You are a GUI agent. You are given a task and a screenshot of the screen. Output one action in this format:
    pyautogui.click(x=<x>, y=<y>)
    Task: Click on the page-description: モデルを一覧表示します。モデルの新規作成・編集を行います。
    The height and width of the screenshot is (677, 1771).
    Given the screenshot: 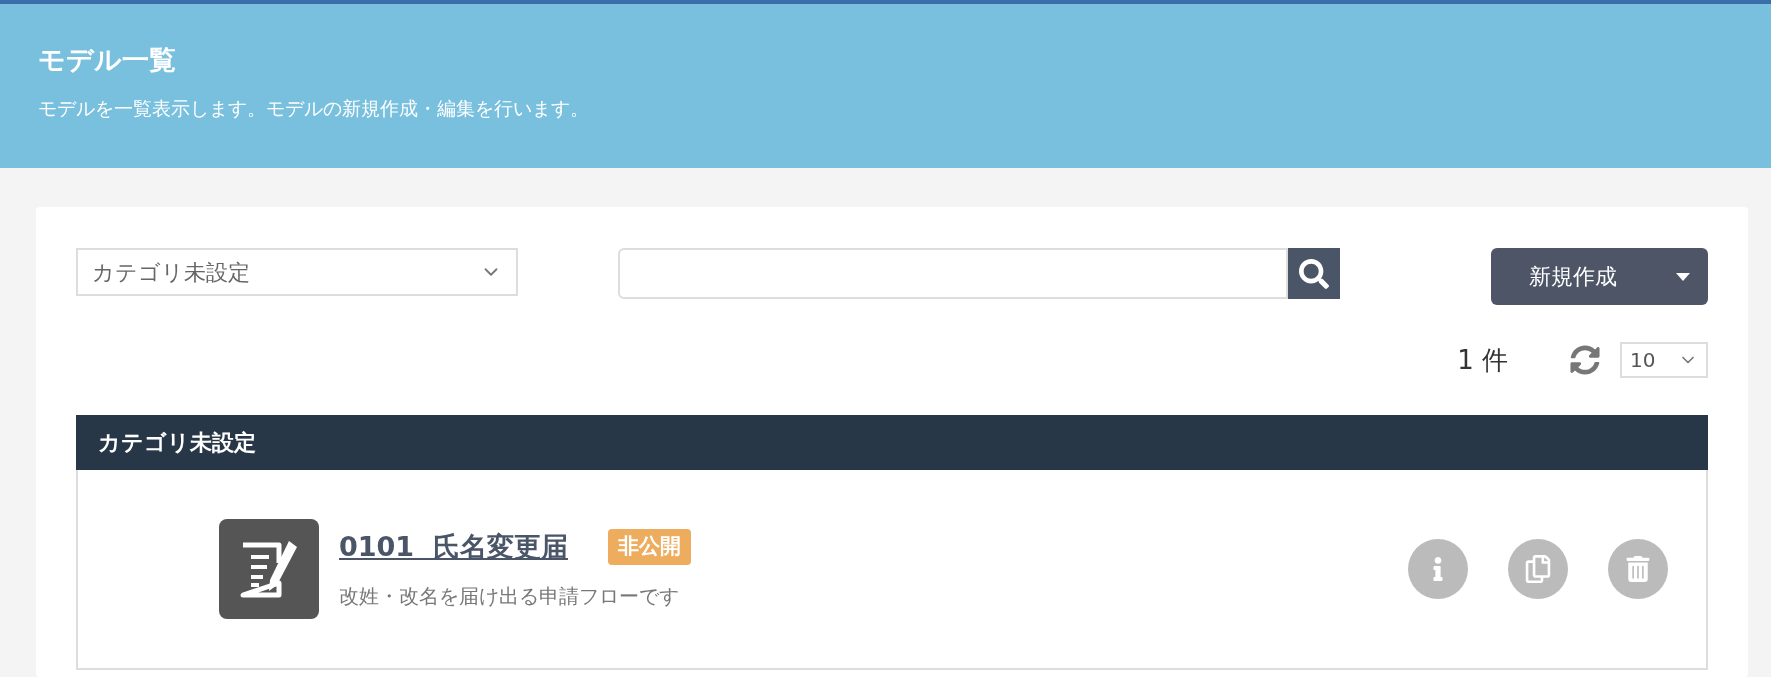 What is the action you would take?
    pyautogui.click(x=314, y=108)
    